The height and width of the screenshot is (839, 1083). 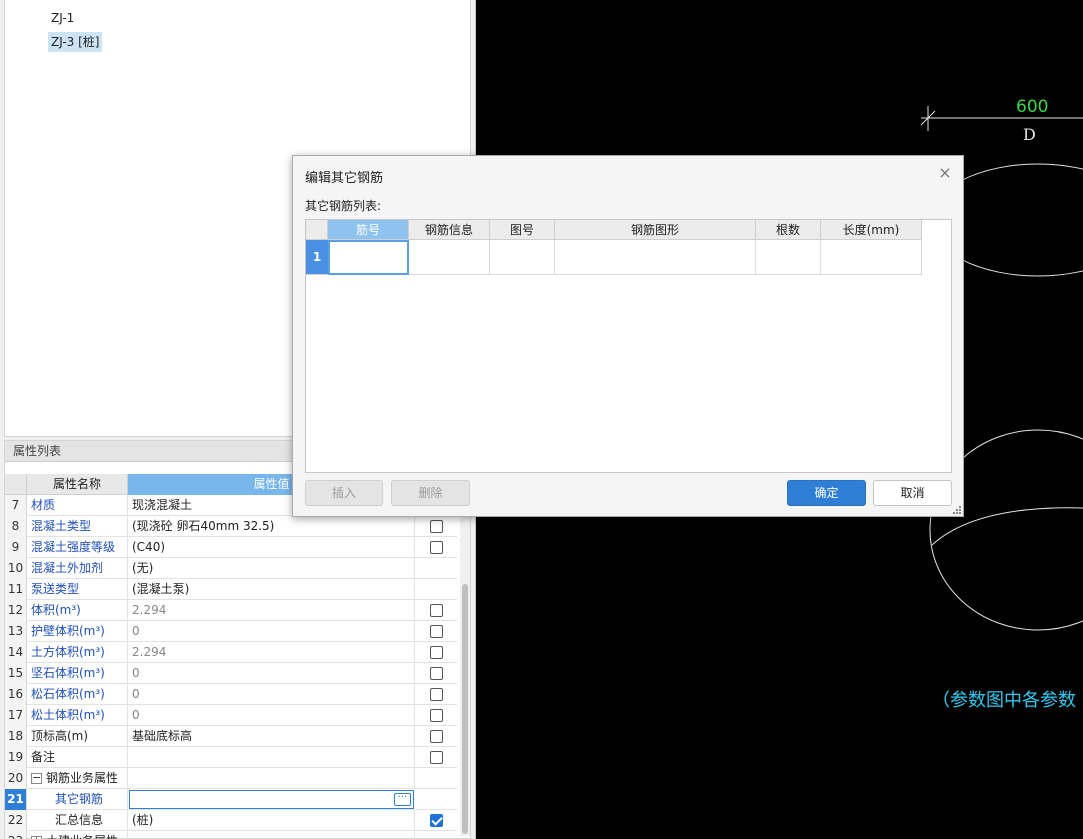 What do you see at coordinates (871, 230) in the screenshot?
I see `column-length: 长度(mm)` at bounding box center [871, 230].